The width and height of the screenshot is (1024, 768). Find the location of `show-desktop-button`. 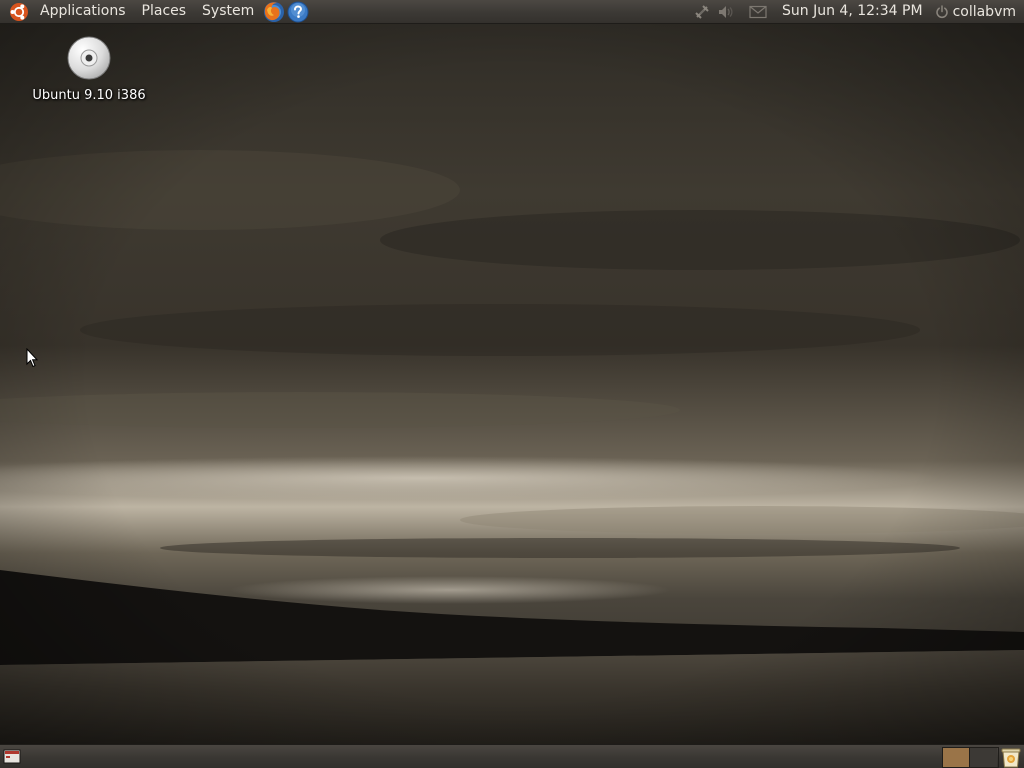

show-desktop-button is located at coordinates (12, 756).